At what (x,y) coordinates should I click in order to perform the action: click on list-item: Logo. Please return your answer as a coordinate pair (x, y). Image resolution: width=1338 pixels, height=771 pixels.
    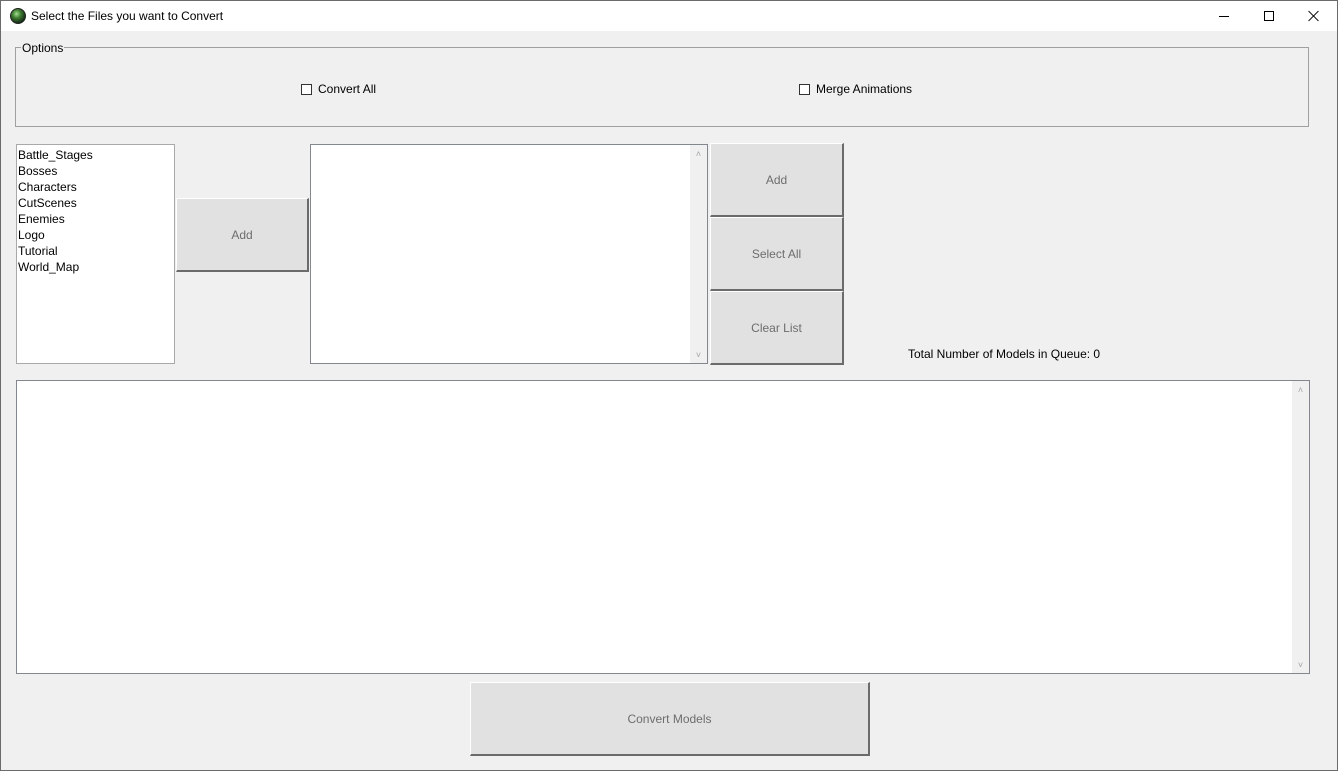
    Looking at the image, I should click on (95, 235).